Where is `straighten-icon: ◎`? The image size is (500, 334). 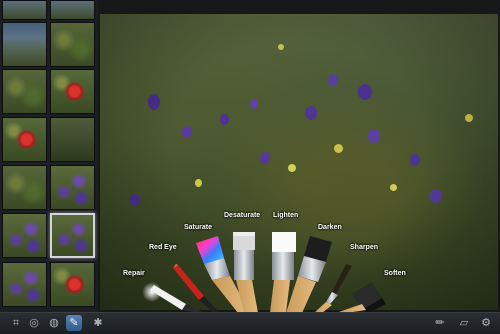 straighten-icon: ◎ is located at coordinates (34, 323).